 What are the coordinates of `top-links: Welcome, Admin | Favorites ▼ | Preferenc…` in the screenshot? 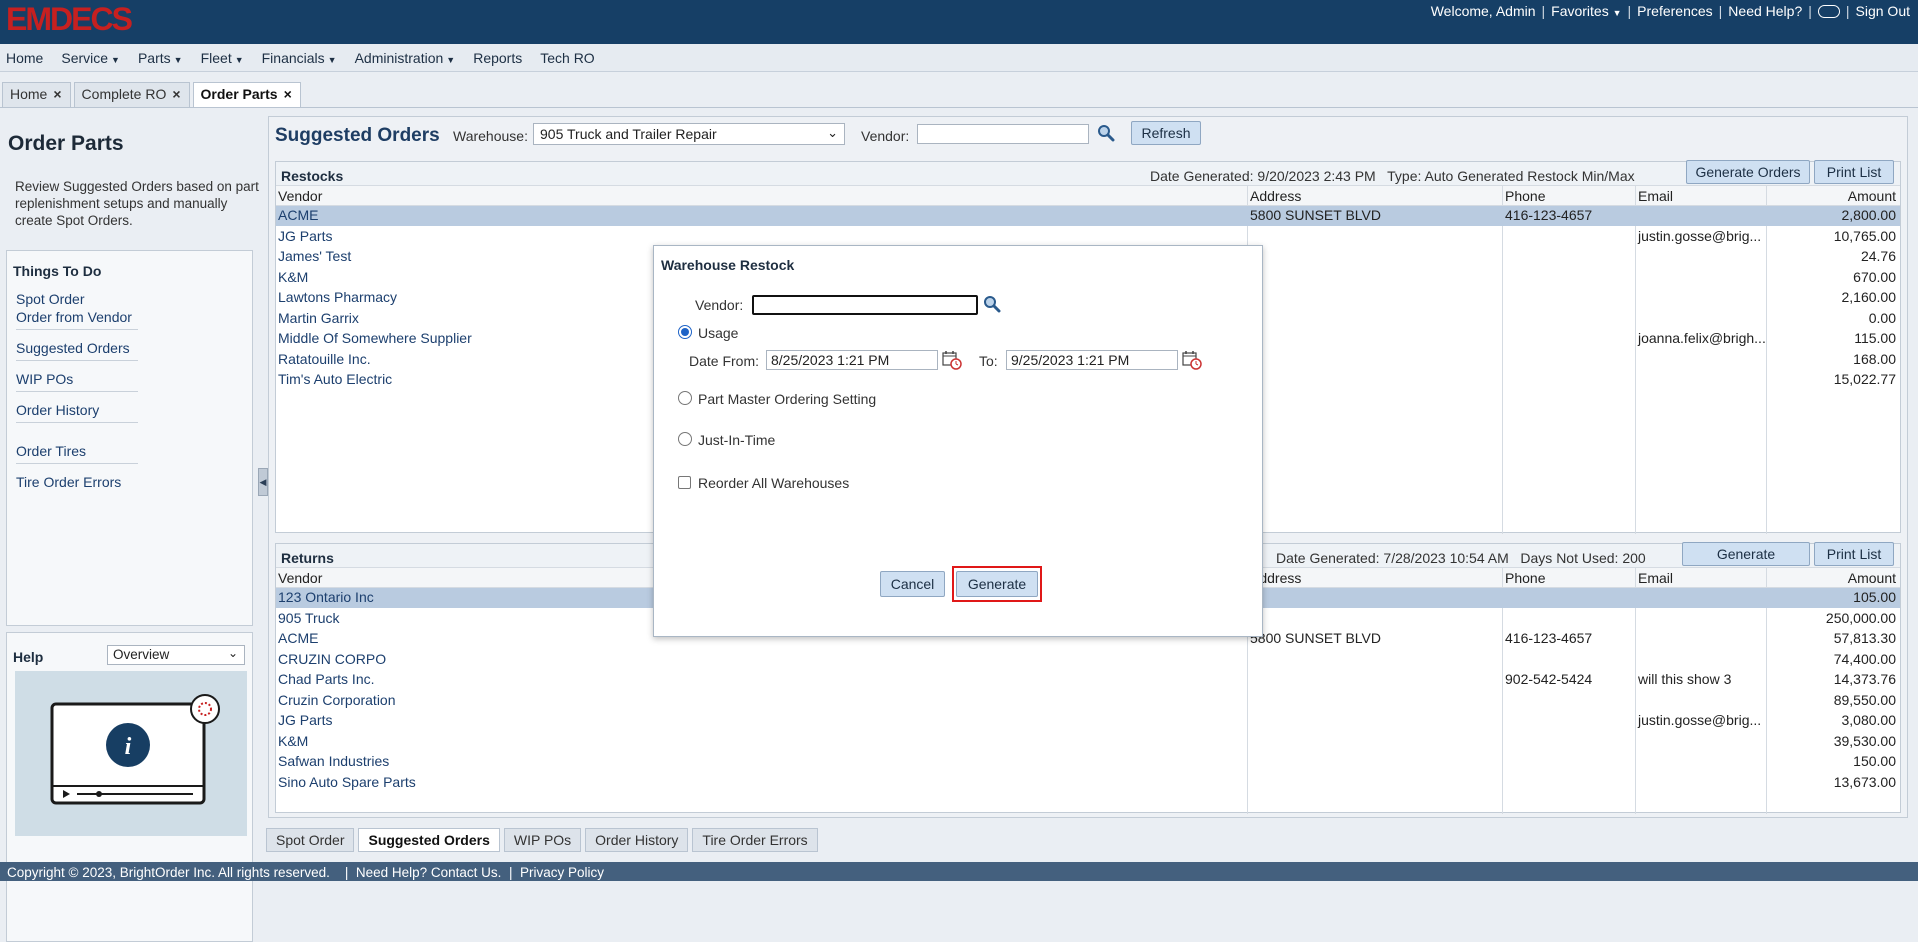 It's located at (1670, 11).